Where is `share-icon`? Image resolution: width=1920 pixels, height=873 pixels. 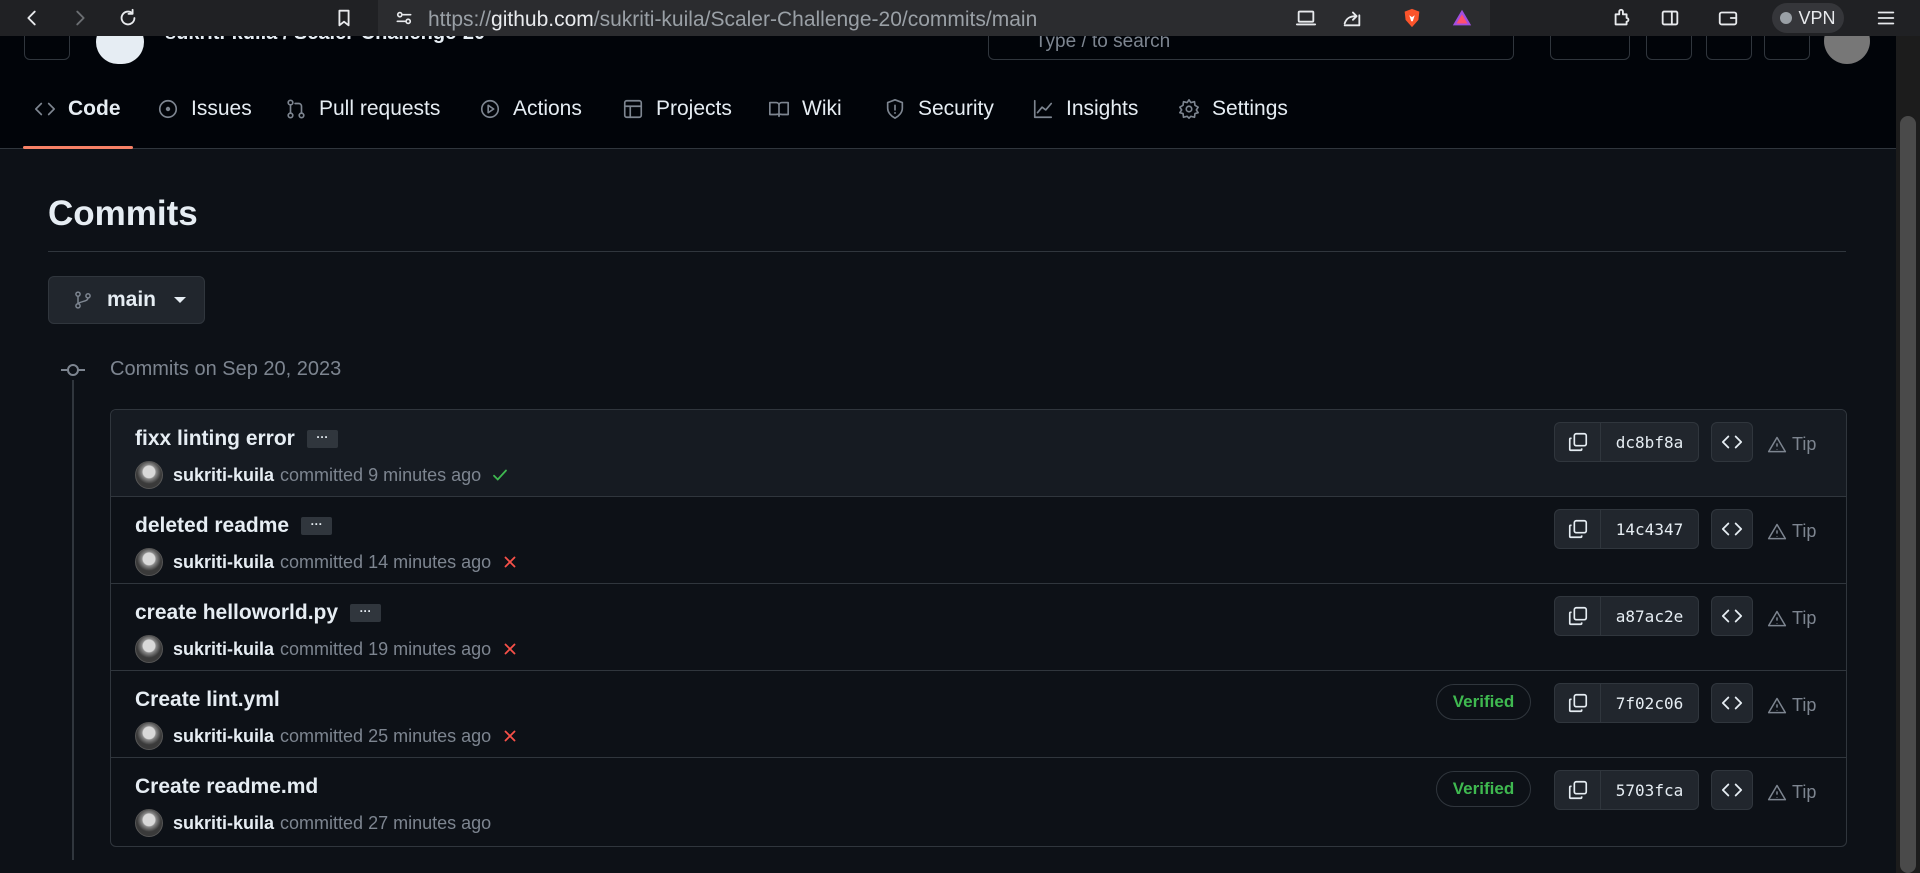
share-icon is located at coordinates (1352, 18).